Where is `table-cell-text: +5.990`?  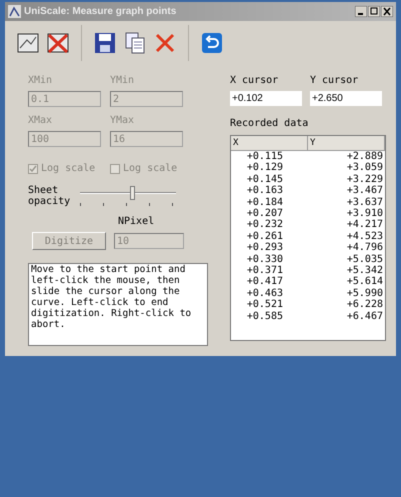
table-cell-text: +5.990 is located at coordinates (365, 294).